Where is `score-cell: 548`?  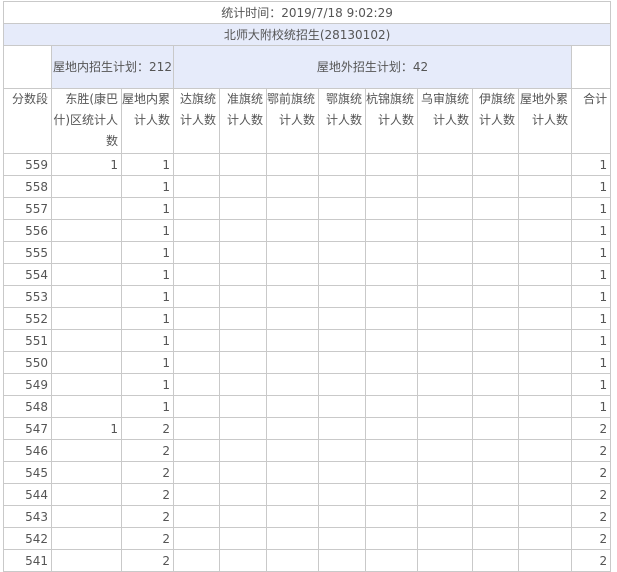
score-cell: 548 is located at coordinates (27, 406).